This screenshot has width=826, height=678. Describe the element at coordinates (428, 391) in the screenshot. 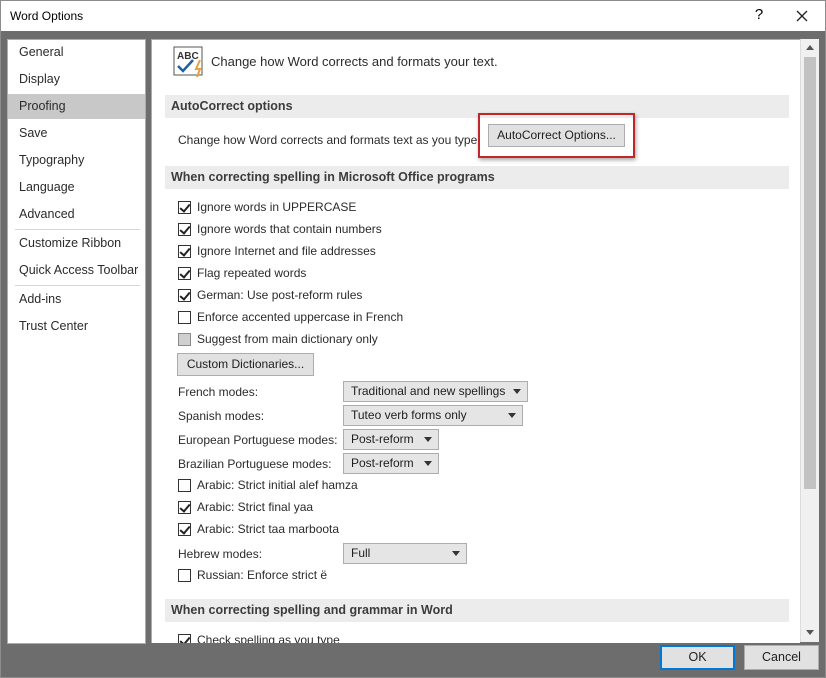

I see `french-modes-value: Traditional and new spellings` at that location.